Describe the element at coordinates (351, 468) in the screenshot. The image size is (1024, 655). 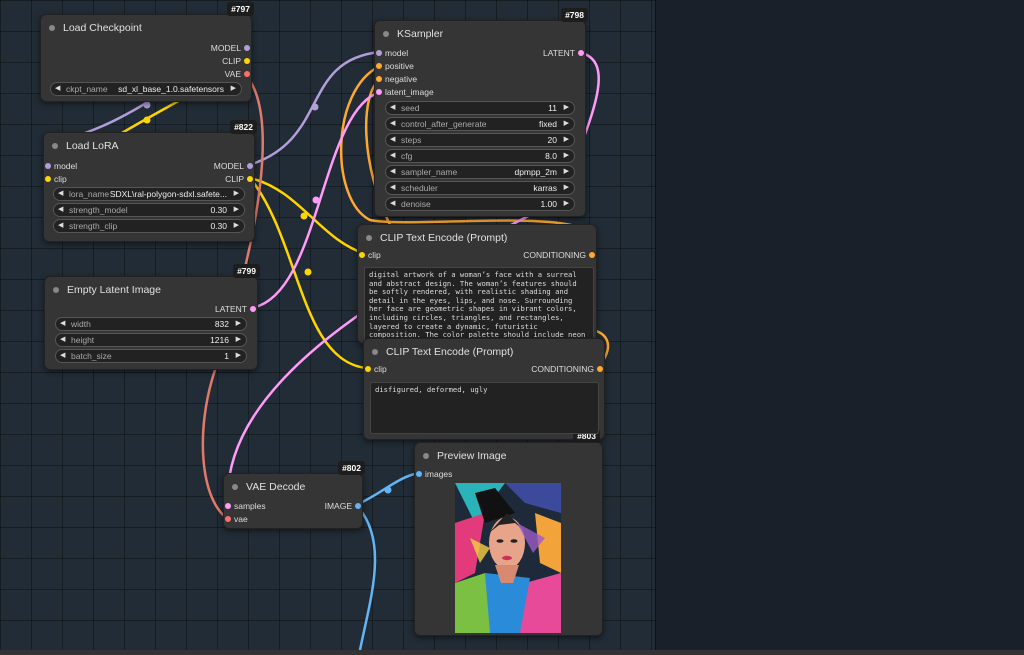
I see `node-id-badge: #802` at that location.